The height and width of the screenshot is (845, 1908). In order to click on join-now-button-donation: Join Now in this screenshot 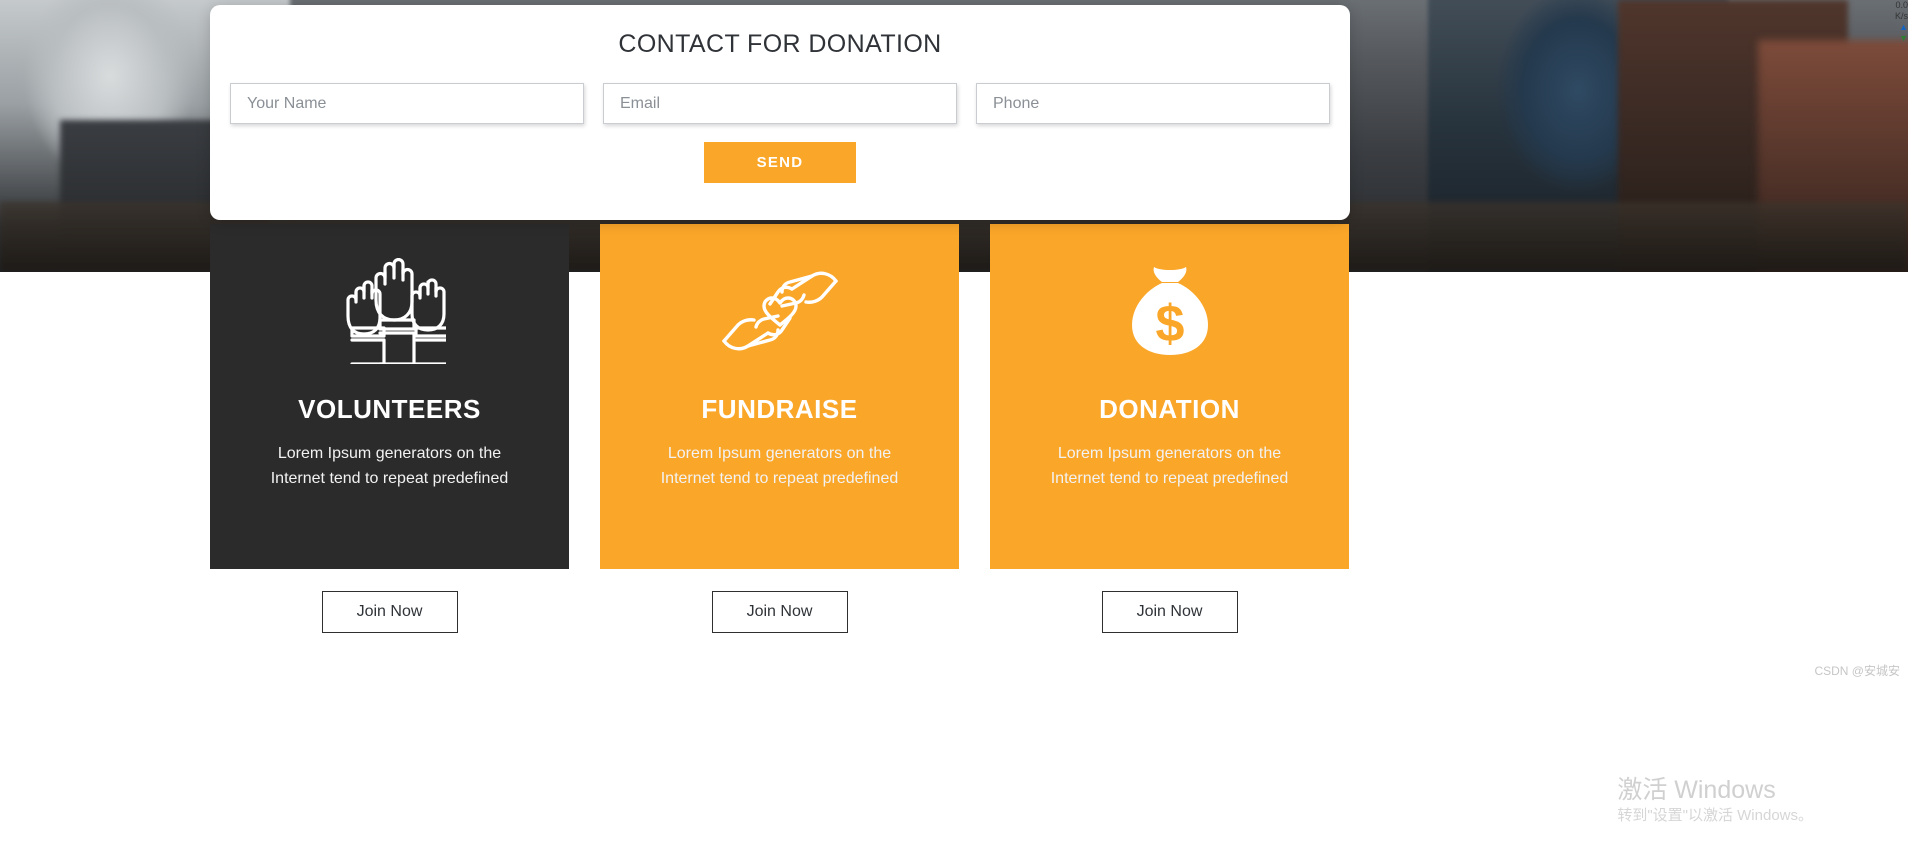, I will do `click(1169, 612)`.